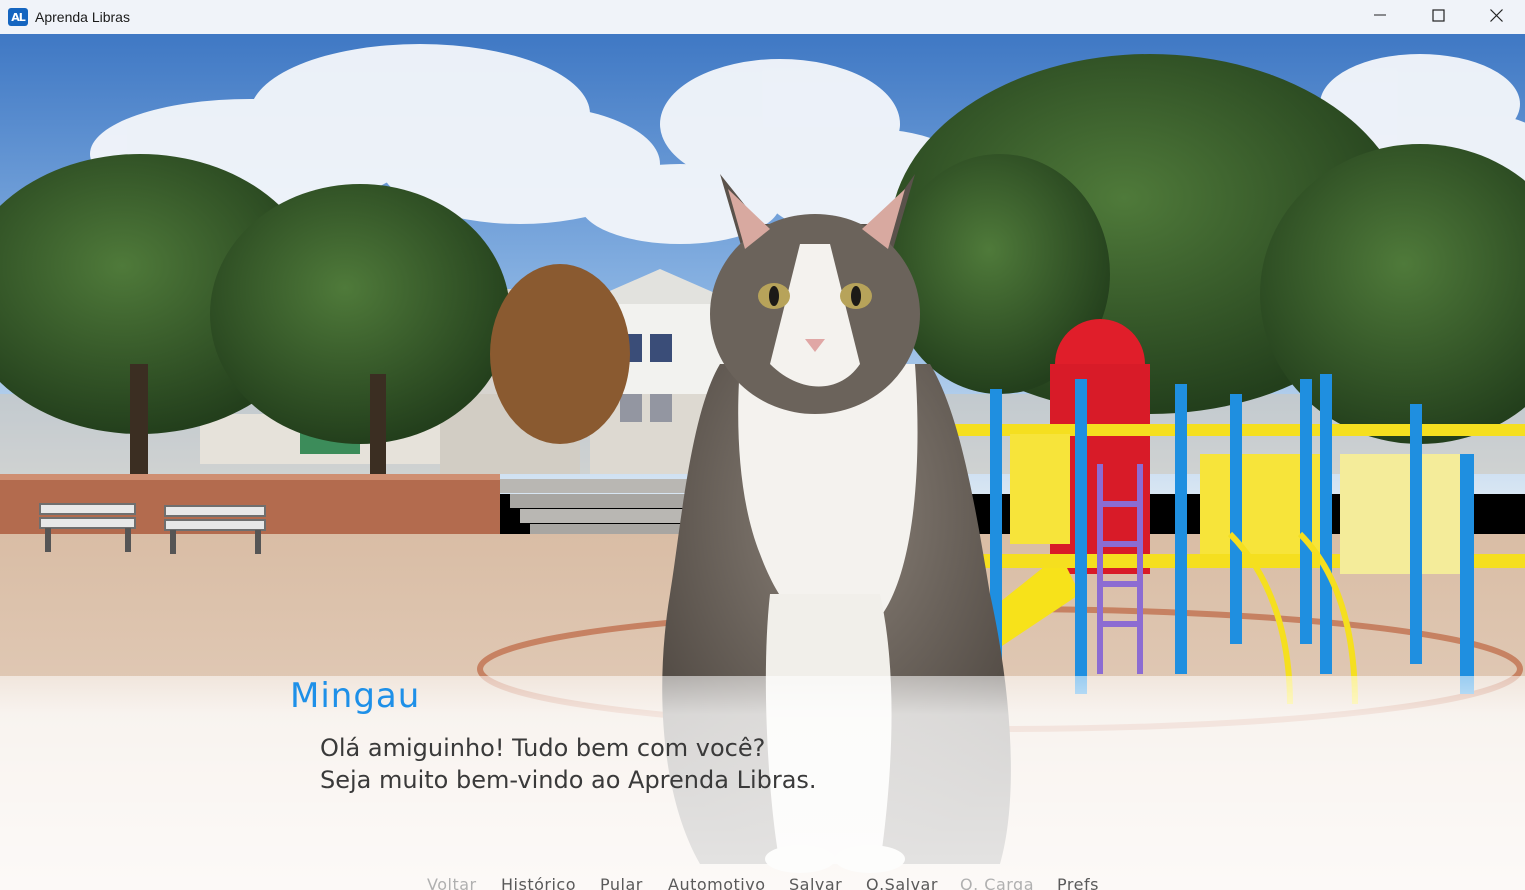  I want to click on window-title: Aprenda Libras, so click(82, 17).